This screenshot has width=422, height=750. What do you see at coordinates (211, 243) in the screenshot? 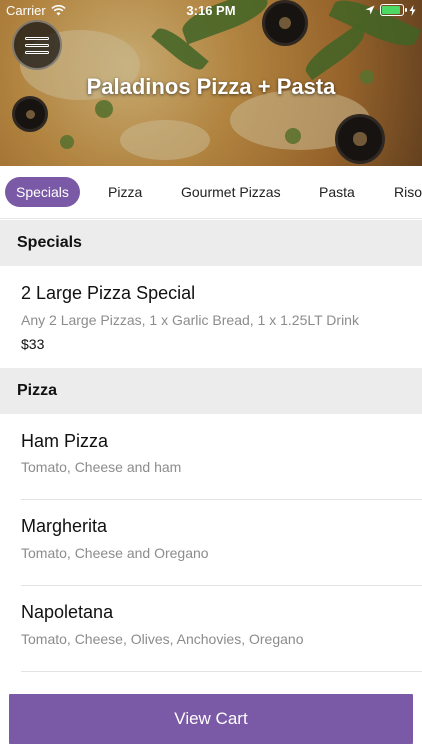
I see `section-header-specials: Specials` at bounding box center [211, 243].